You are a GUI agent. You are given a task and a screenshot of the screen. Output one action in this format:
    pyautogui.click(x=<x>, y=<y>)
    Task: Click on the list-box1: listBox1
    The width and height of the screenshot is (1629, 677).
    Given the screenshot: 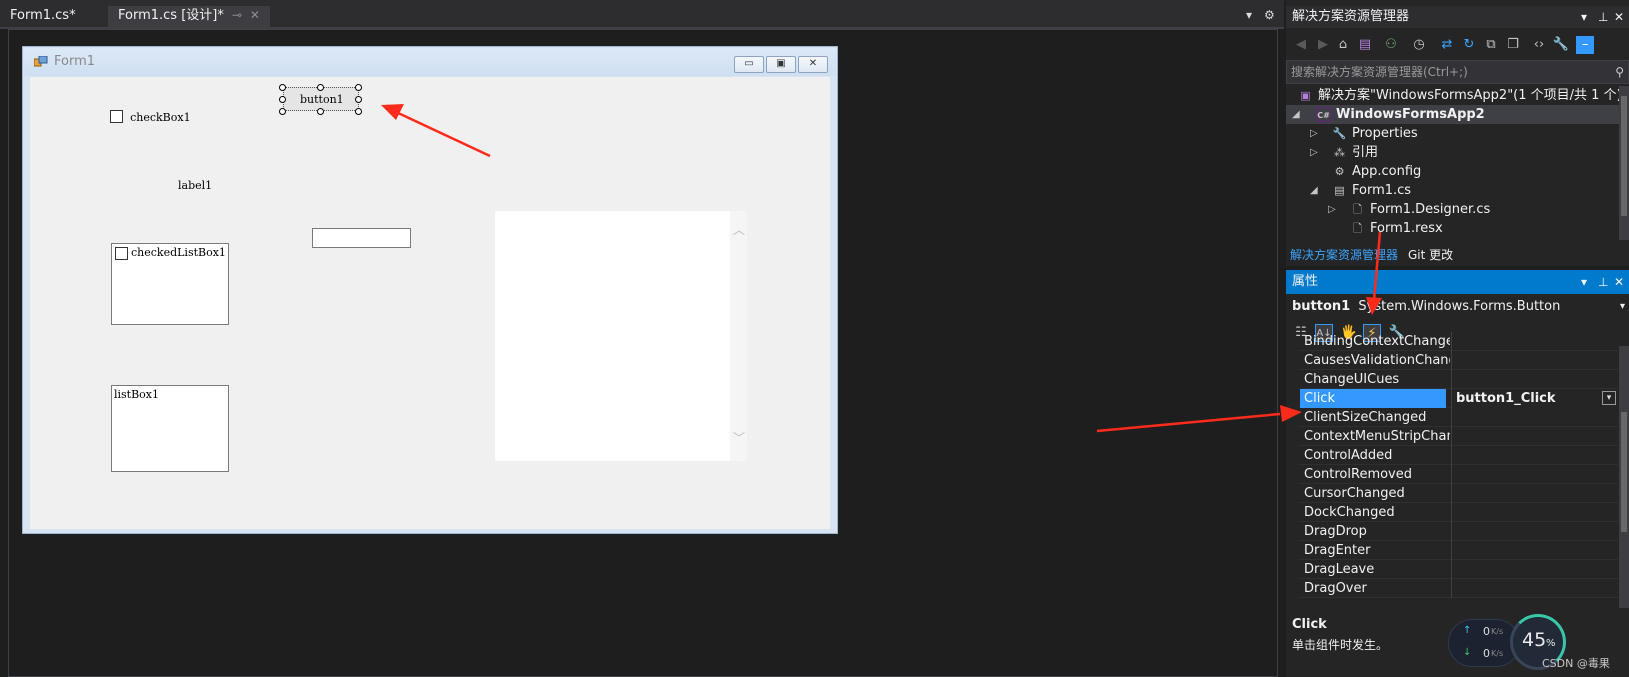 What is the action you would take?
    pyautogui.click(x=170, y=428)
    